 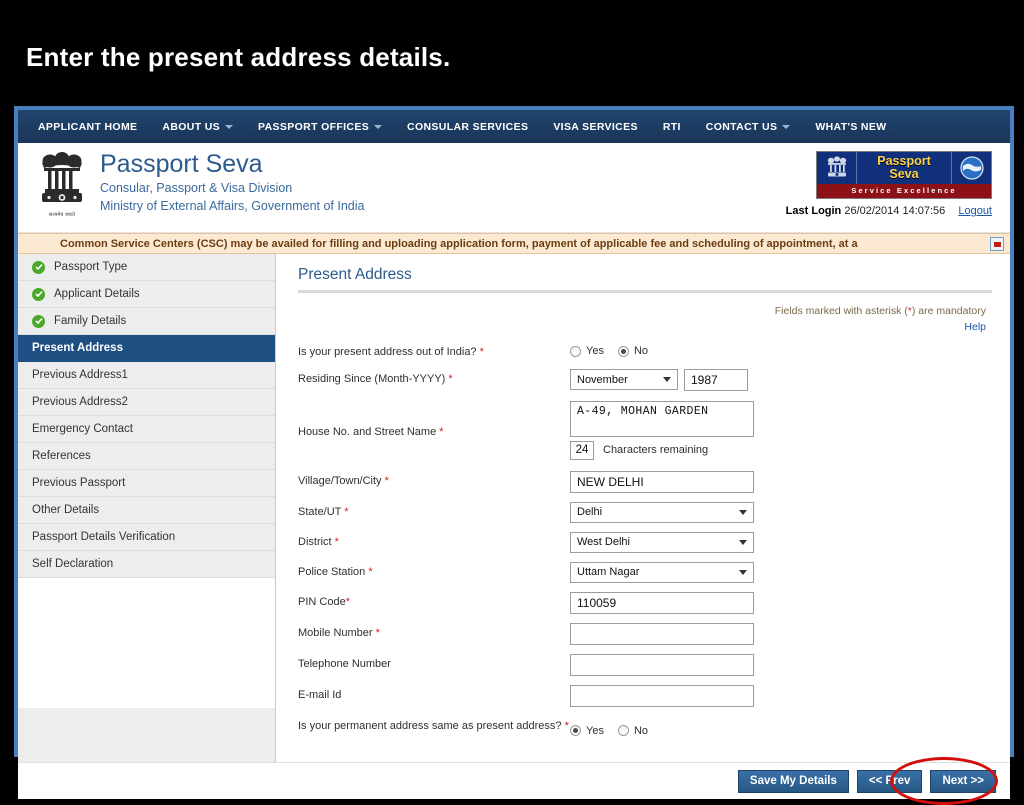 I want to click on sidebar-item-passport-type: Passport Type, so click(x=146, y=267).